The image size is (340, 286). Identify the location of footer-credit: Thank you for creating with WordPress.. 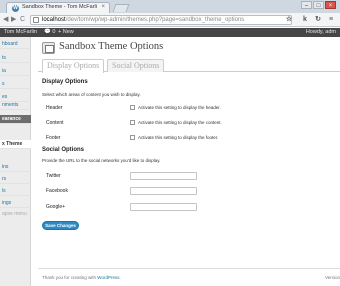
(81, 277).